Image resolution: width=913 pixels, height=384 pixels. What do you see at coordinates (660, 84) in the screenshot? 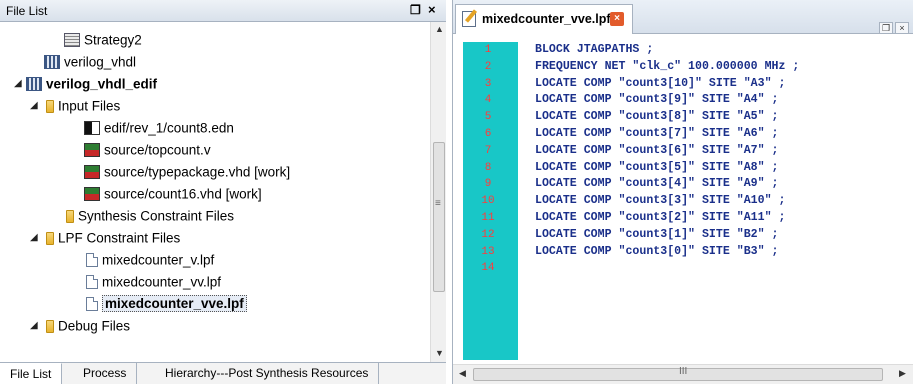
I see `code-line: LOCATE COMP "count3[10]" SITE "A3" ;` at bounding box center [660, 84].